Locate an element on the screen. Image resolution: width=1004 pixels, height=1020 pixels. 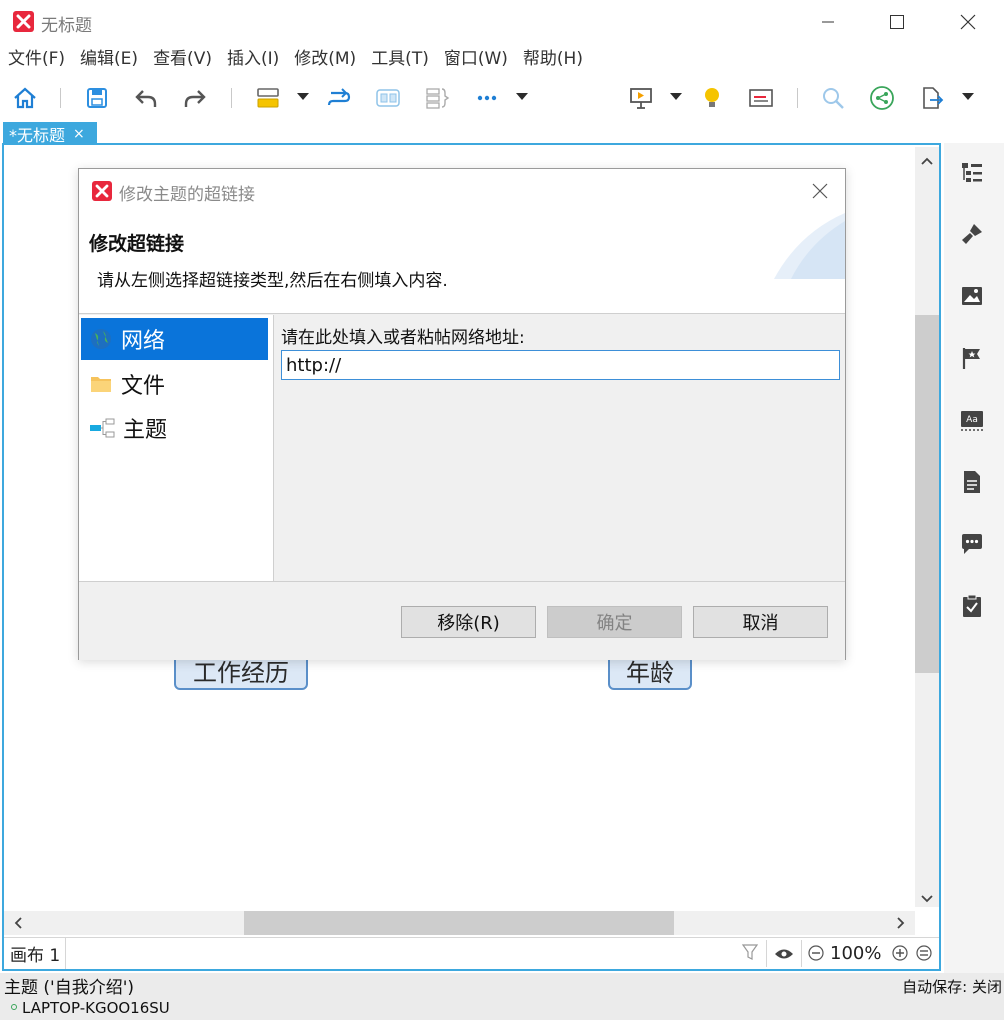
task-icon is located at coordinates (972, 606).